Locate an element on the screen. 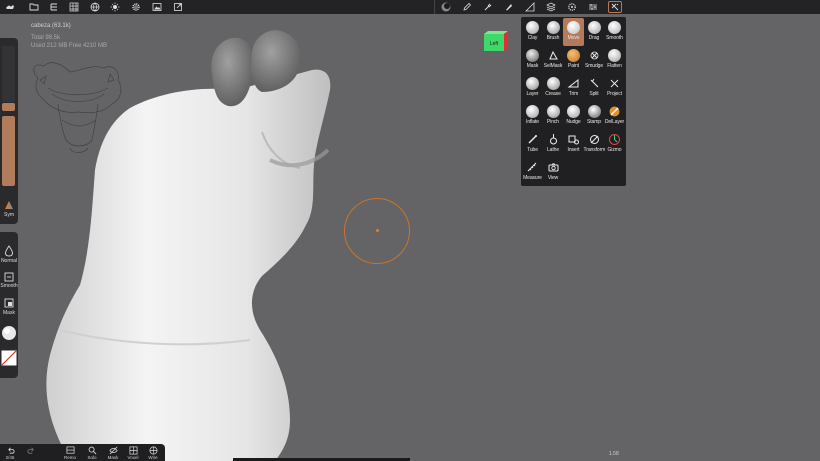 This screenshot has height=461, width=820. bottom-2-45-button: 2/45 is located at coordinates (10, 453).